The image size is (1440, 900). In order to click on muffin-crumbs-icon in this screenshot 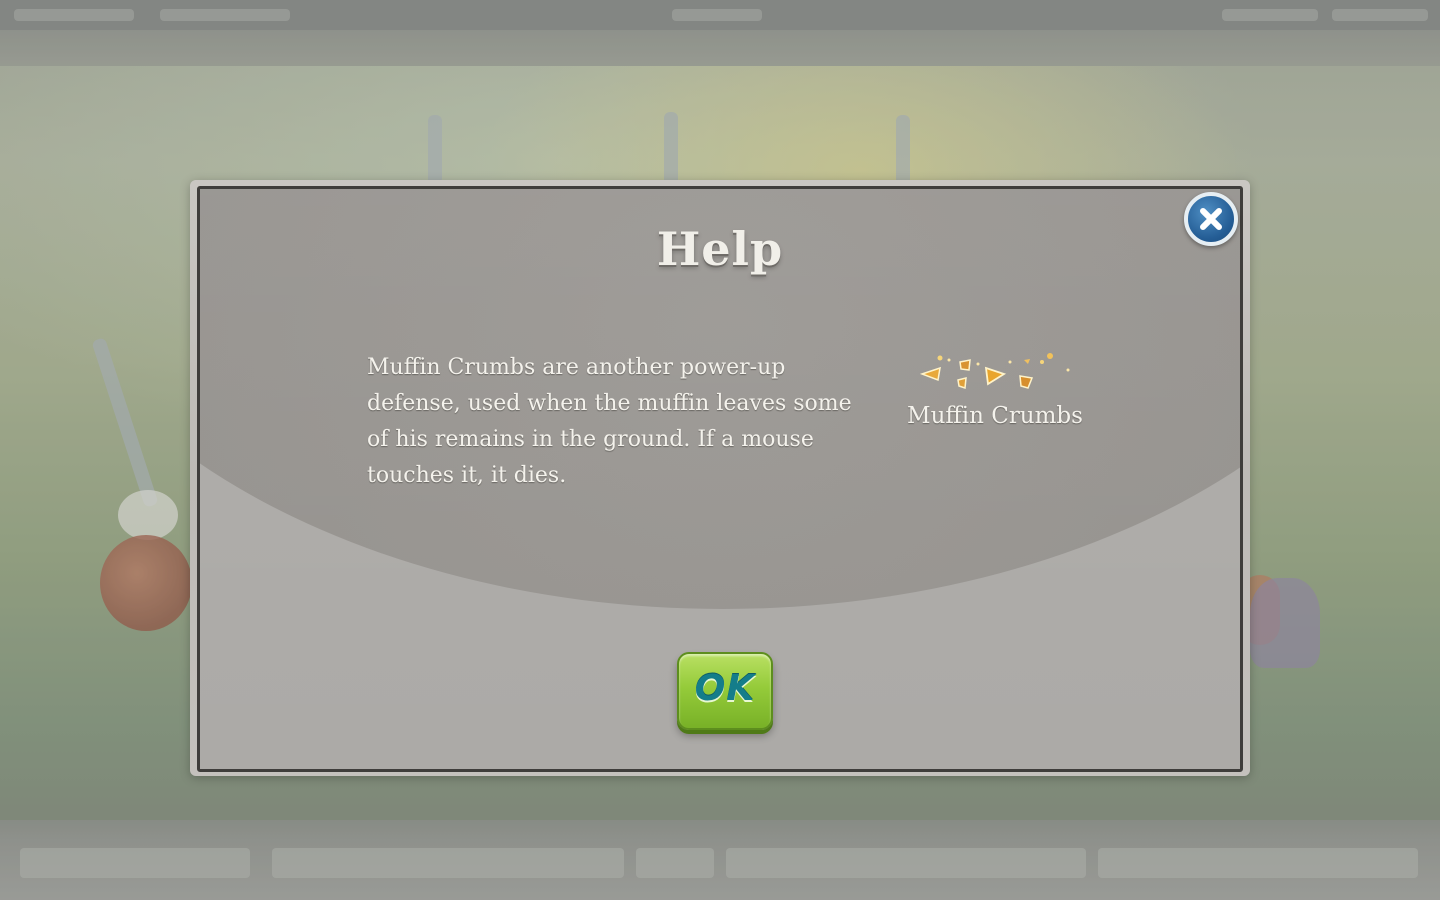, I will do `click(995, 371)`.